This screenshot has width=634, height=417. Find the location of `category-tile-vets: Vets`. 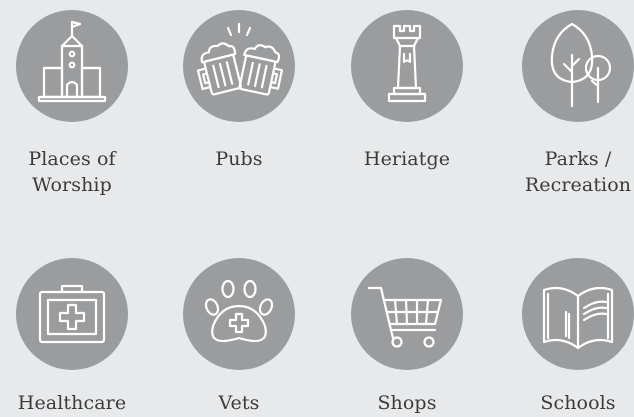

category-tile-vets: Vets is located at coordinates (239, 337).